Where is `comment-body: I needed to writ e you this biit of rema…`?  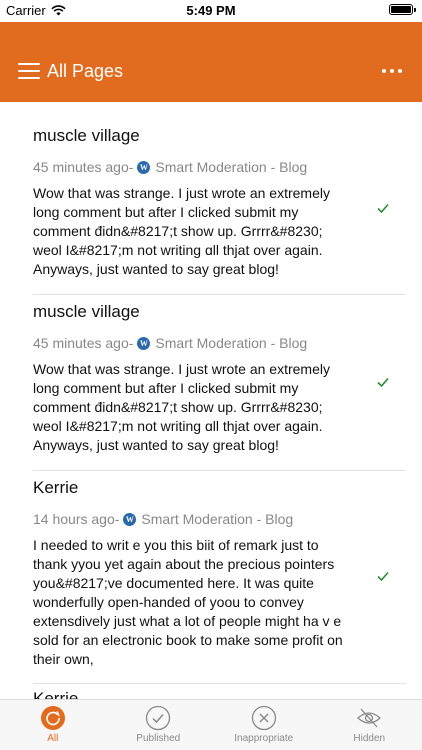 comment-body: I needed to writ e you this biit of rema… is located at coordinates (188, 602).